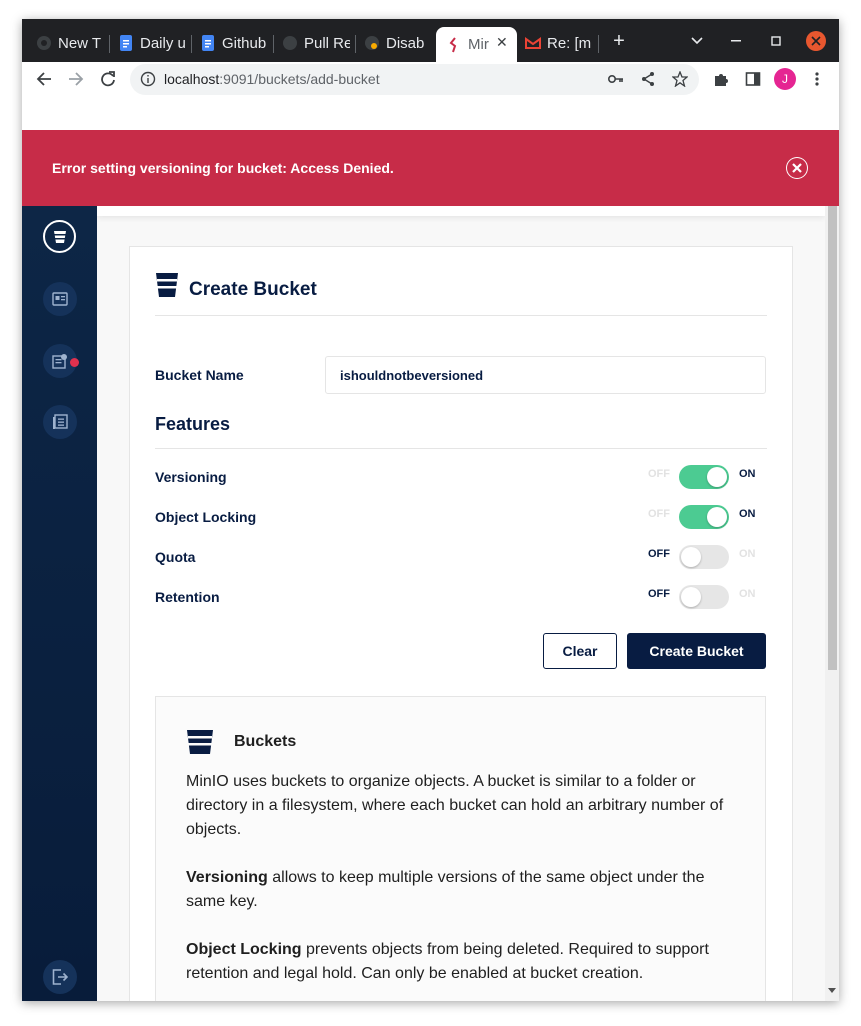 The width and height of the screenshot is (861, 1026). Describe the element at coordinates (206, 517) in the screenshot. I see `object-locking-label: Object Locking` at that location.